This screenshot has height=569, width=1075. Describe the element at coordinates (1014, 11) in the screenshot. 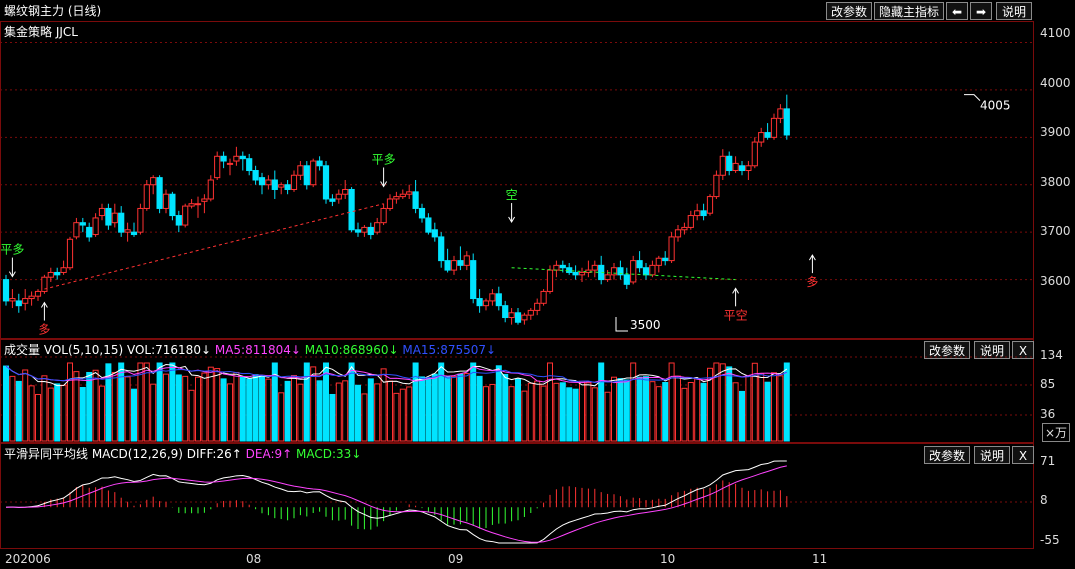

I see `help-button: 说明` at that location.